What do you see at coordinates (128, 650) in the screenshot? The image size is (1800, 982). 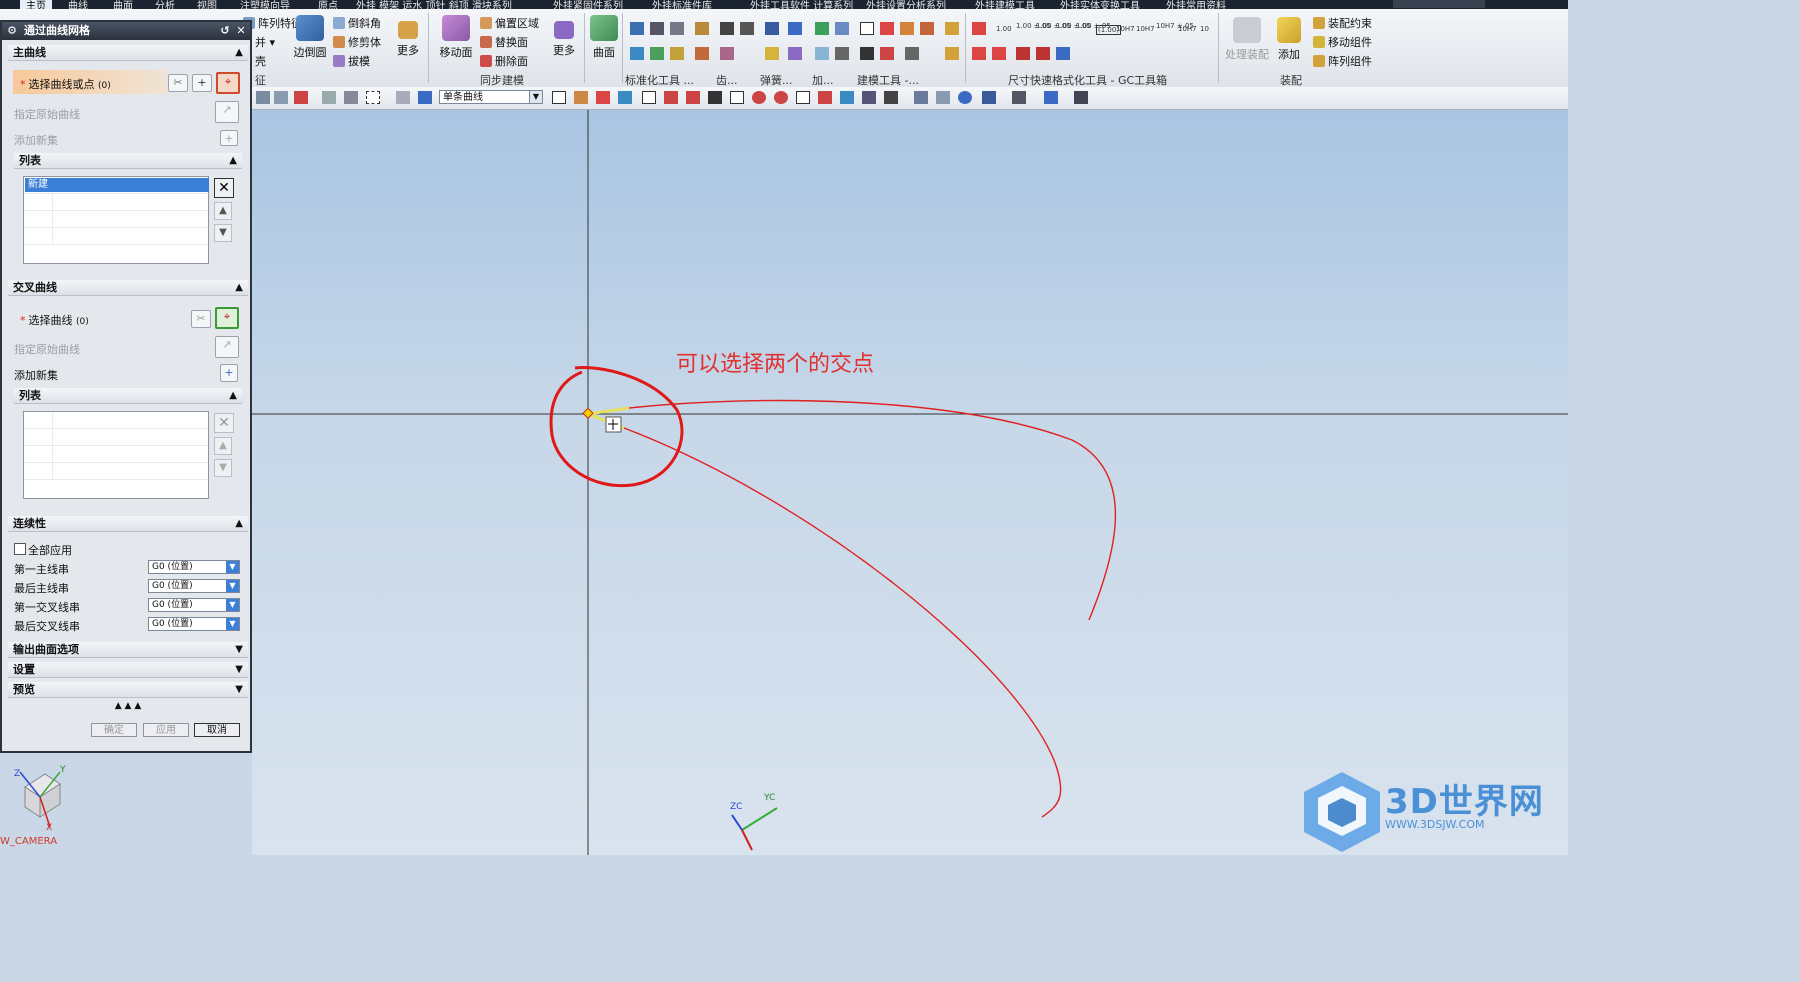 I see `output-options-header: 输出曲面选项 ▼` at bounding box center [128, 650].